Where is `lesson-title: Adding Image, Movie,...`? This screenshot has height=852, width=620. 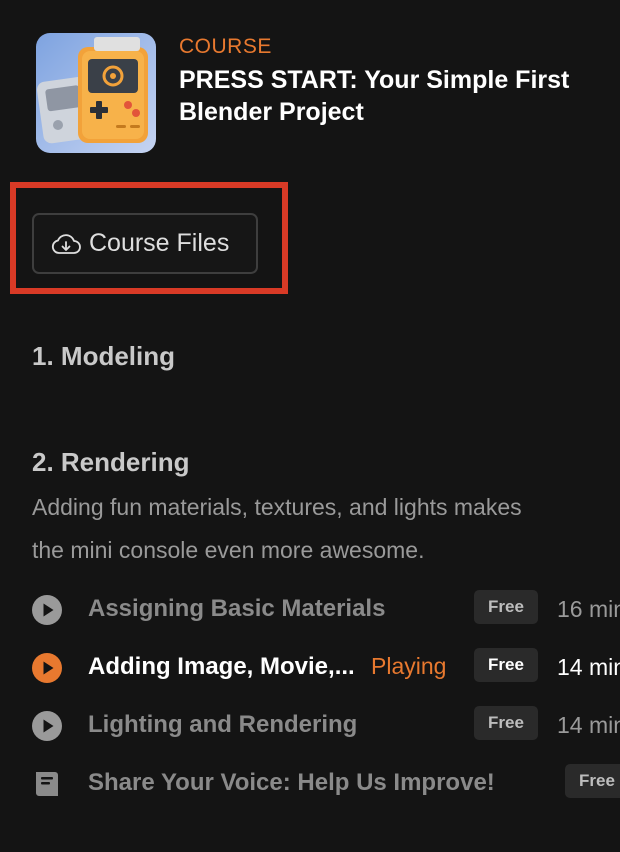
lesson-title: Adding Image, Movie,... is located at coordinates (221, 666).